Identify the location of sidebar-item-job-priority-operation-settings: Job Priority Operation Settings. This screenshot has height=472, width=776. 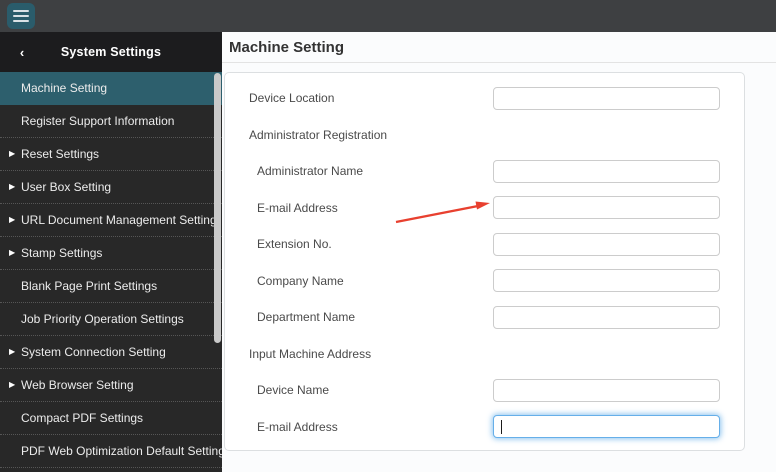
(111, 319).